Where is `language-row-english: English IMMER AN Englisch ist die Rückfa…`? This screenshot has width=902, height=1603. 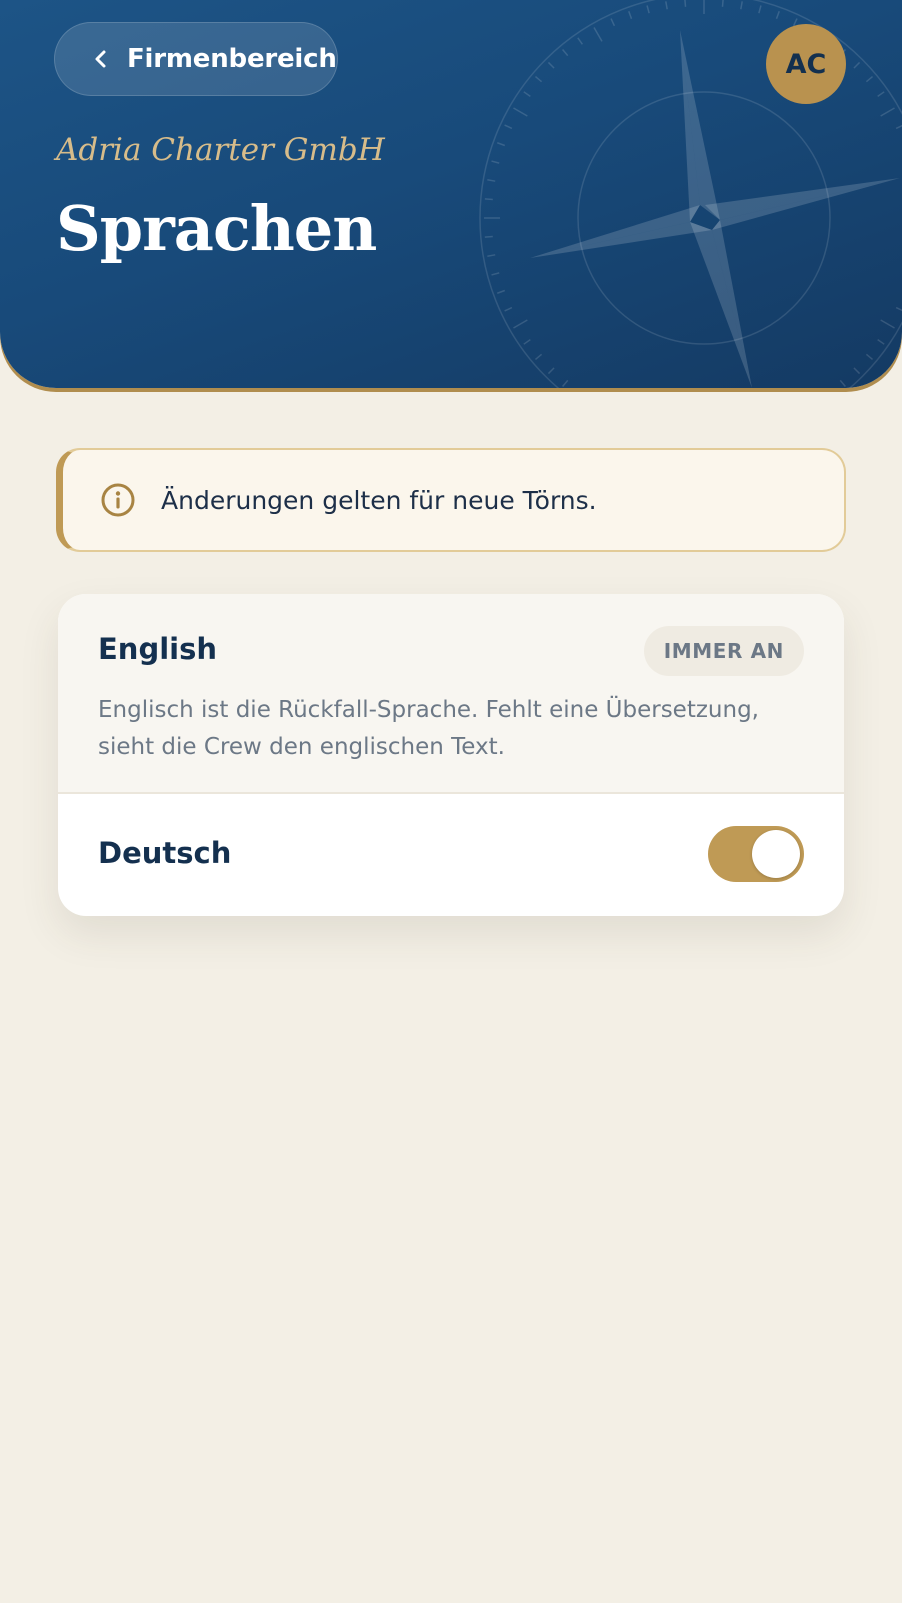 language-row-english: English IMMER AN Englisch ist die Rückfa… is located at coordinates (451, 694).